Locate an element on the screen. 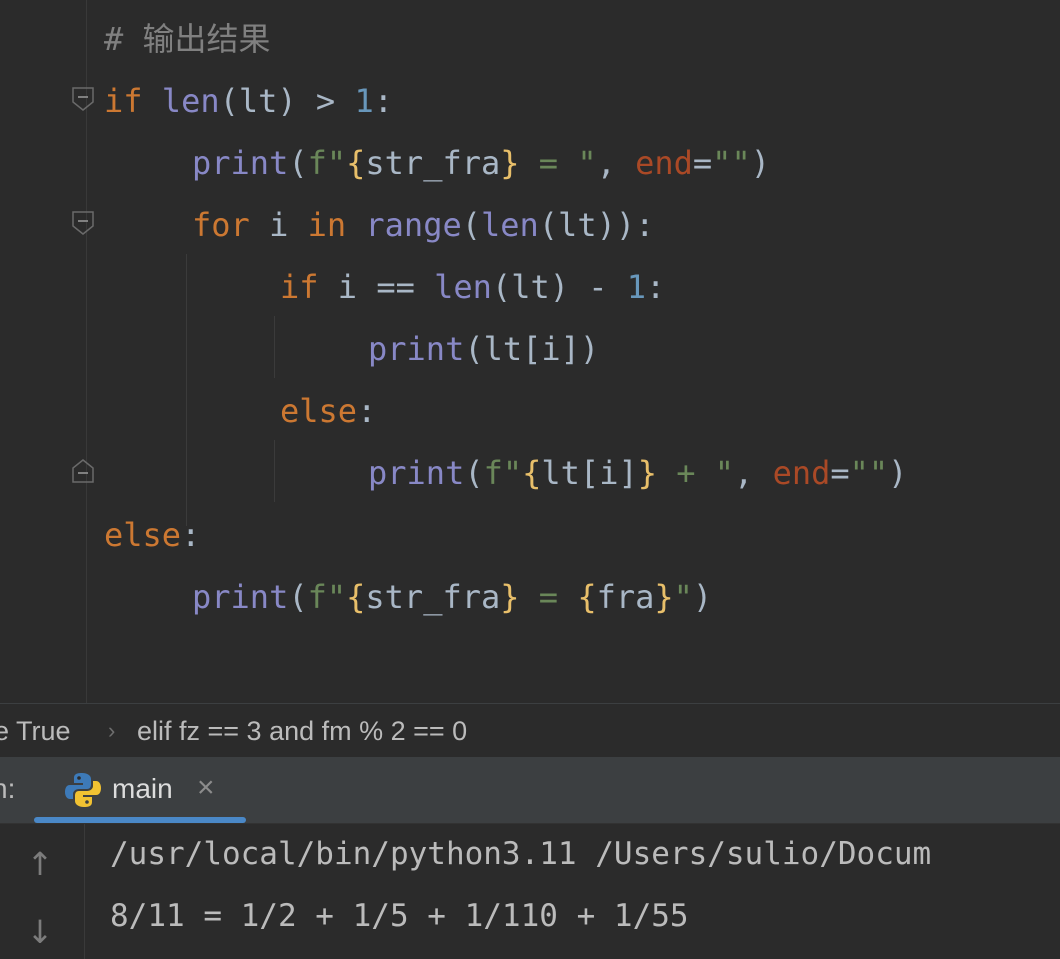  breadcrumb-item: elif fz == 3 and fm % 2 == 0 is located at coordinates (302, 731).